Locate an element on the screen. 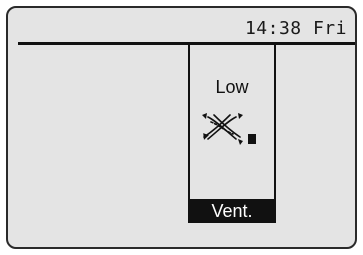 This screenshot has height=255, width=363. fan-speed-label: Low is located at coordinates (232, 87).